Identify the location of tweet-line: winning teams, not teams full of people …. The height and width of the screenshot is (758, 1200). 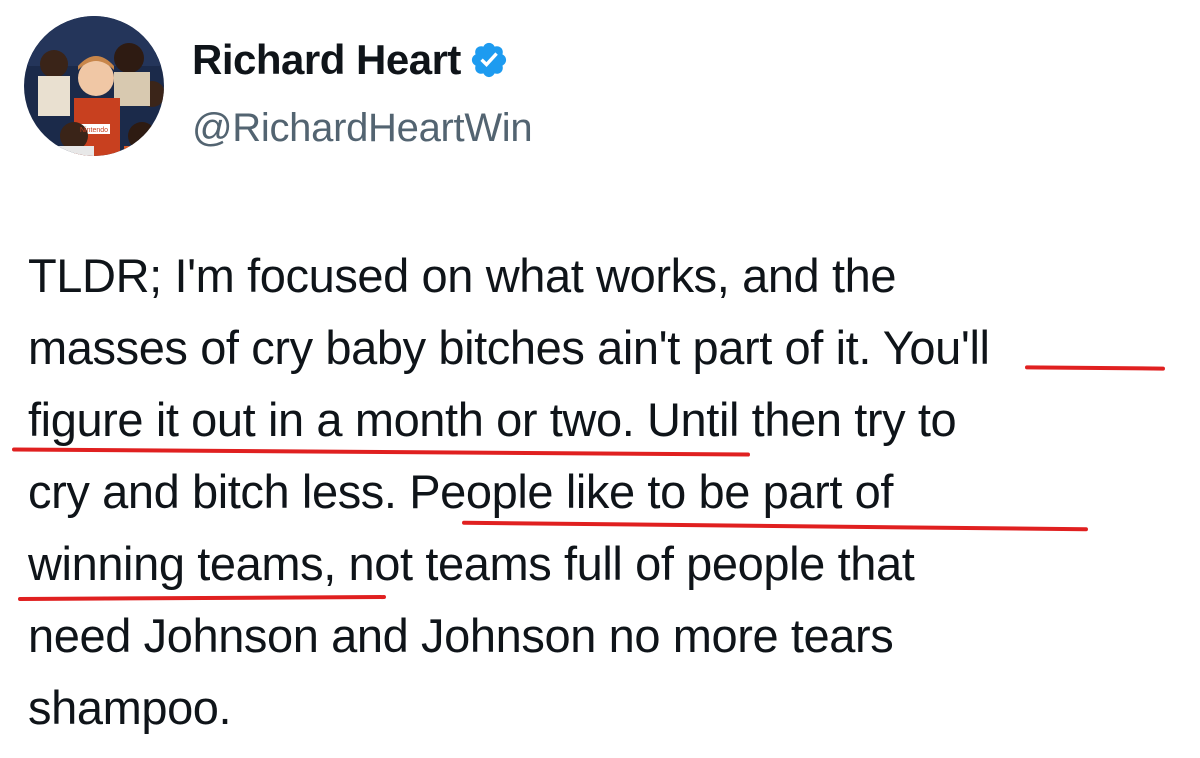
(471, 563).